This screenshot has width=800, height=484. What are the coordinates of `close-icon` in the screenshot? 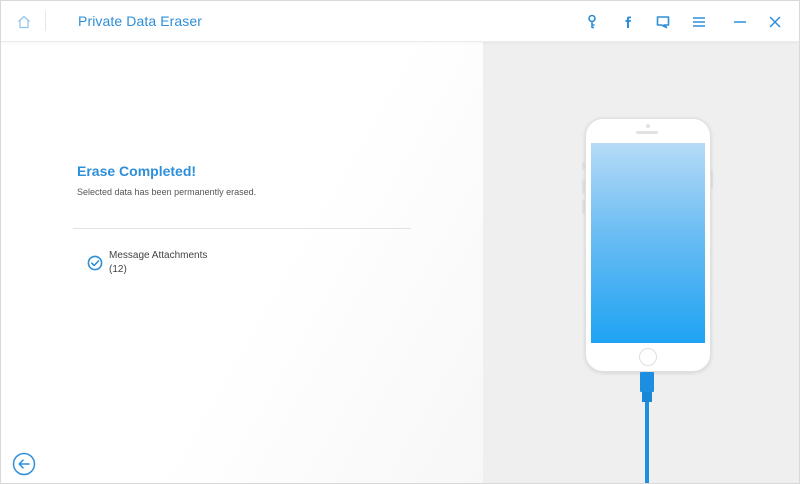 It's located at (775, 22).